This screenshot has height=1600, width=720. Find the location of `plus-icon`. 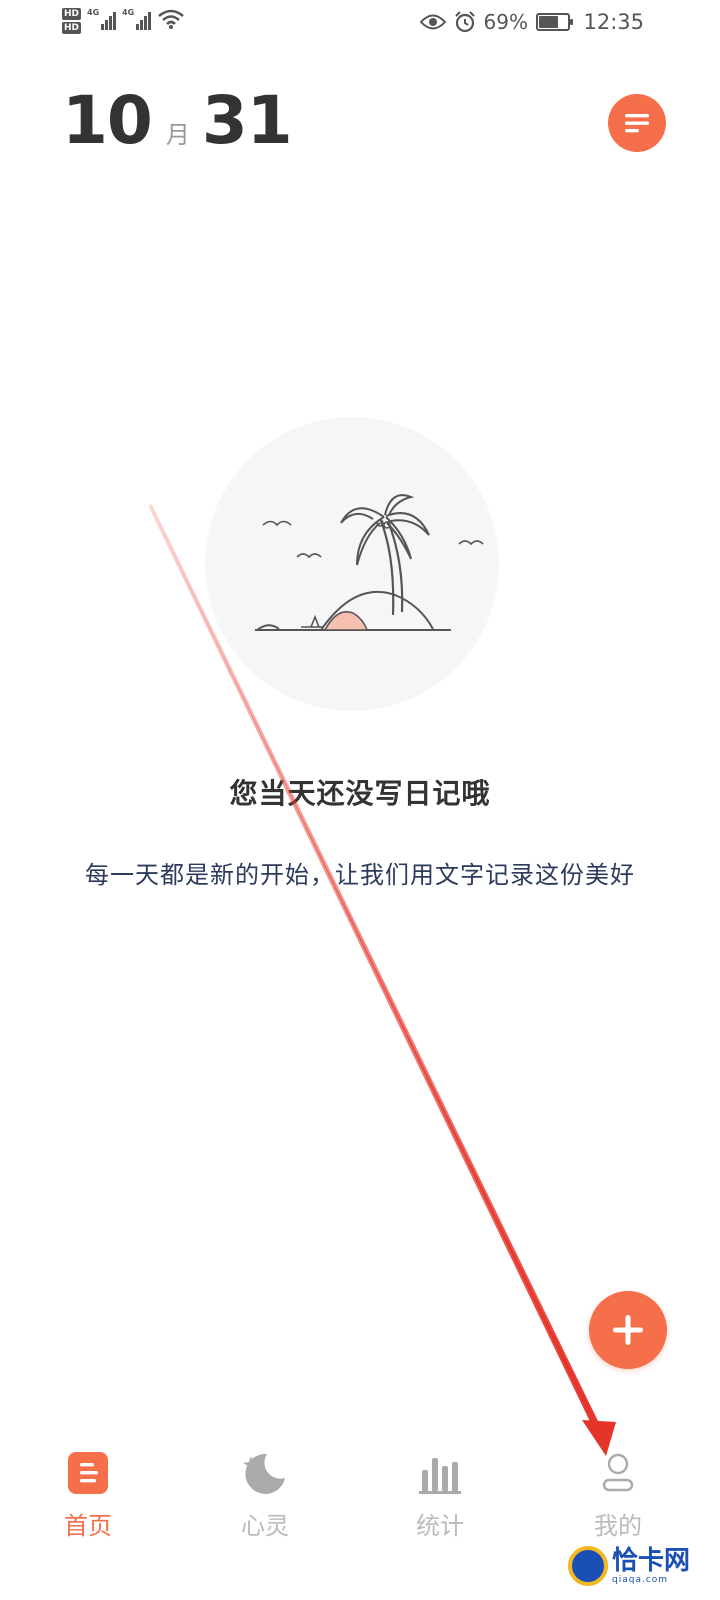

plus-icon is located at coordinates (628, 1330).